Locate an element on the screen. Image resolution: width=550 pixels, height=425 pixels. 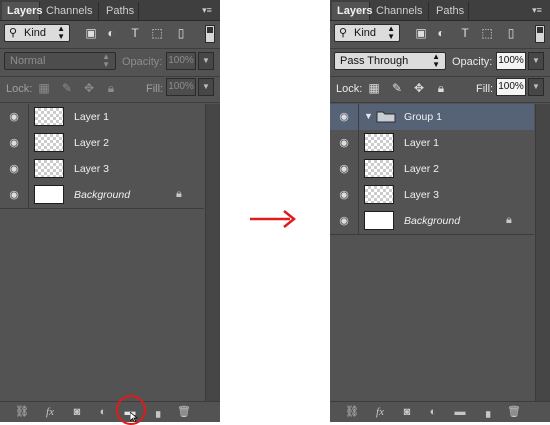
layer-name: Layer 2 is located at coordinates (92, 143).